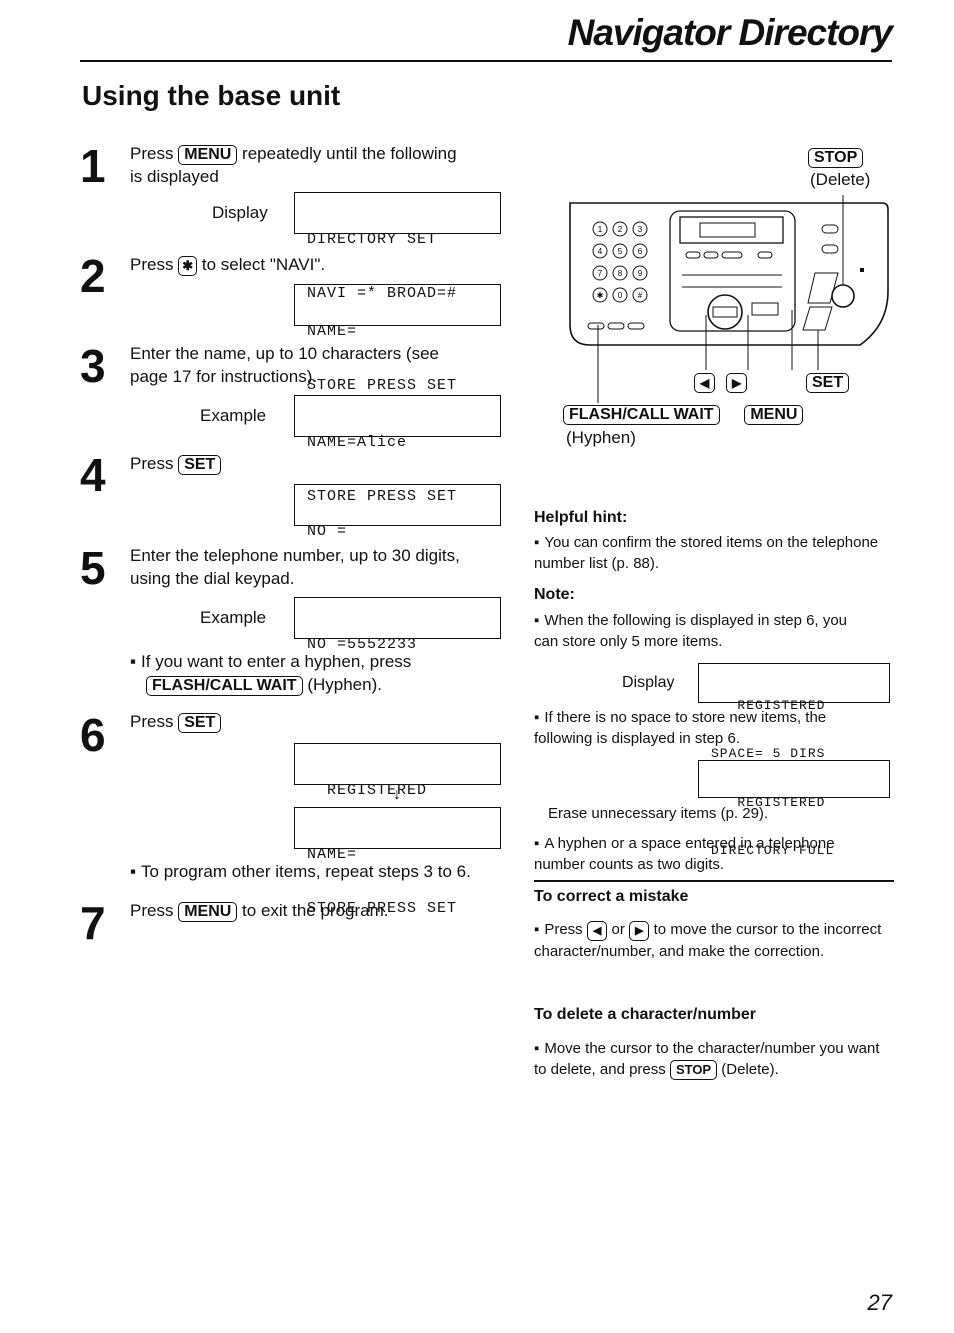 The image size is (954, 1333). Describe the element at coordinates (315, 910) in the screenshot. I see `step-7-post: to exit the program.` at that location.